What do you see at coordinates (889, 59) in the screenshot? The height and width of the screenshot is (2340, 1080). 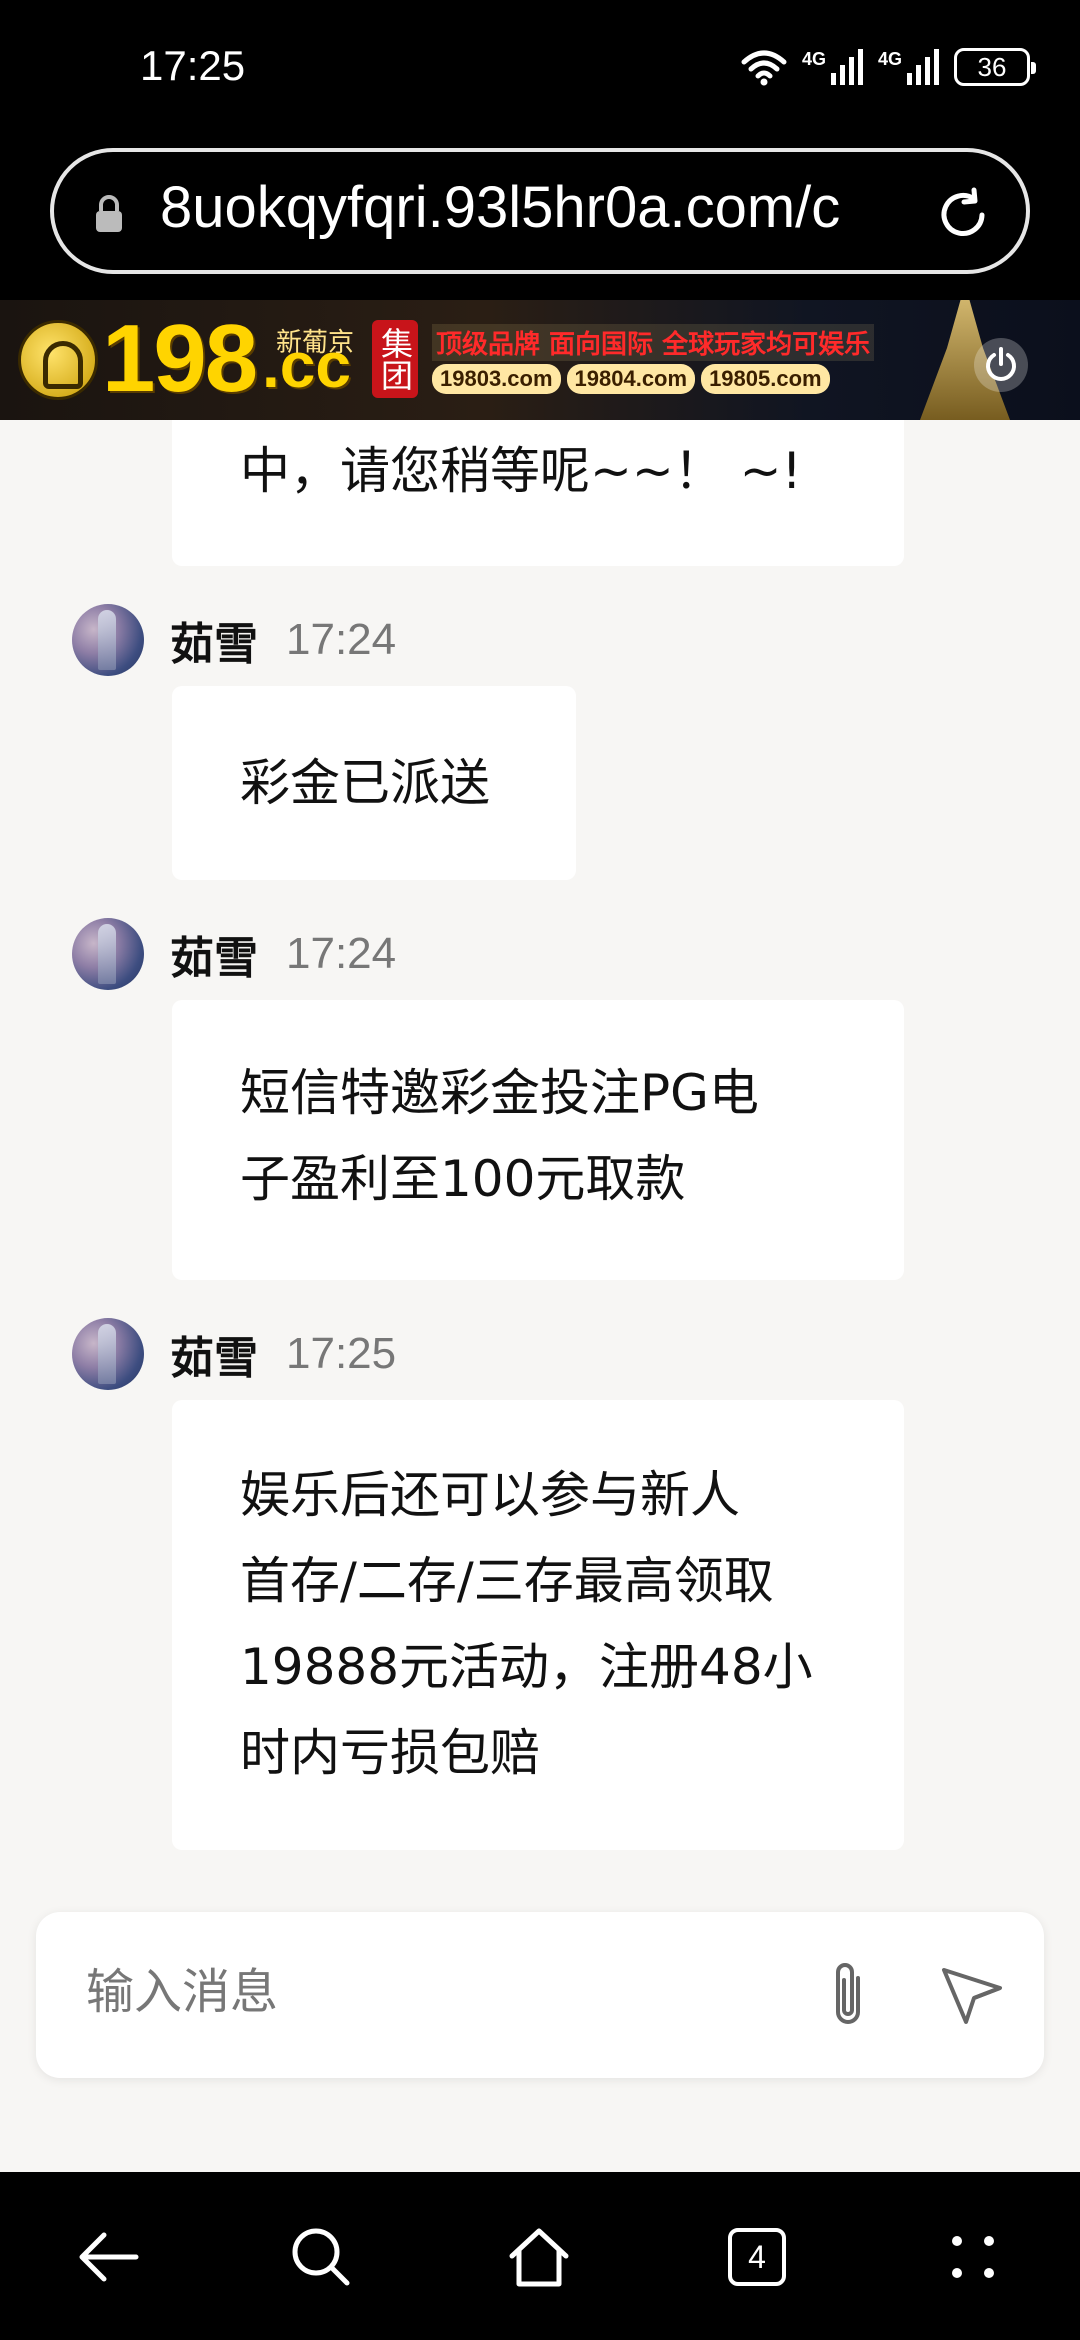 I see `network-type-2: 4G` at bounding box center [889, 59].